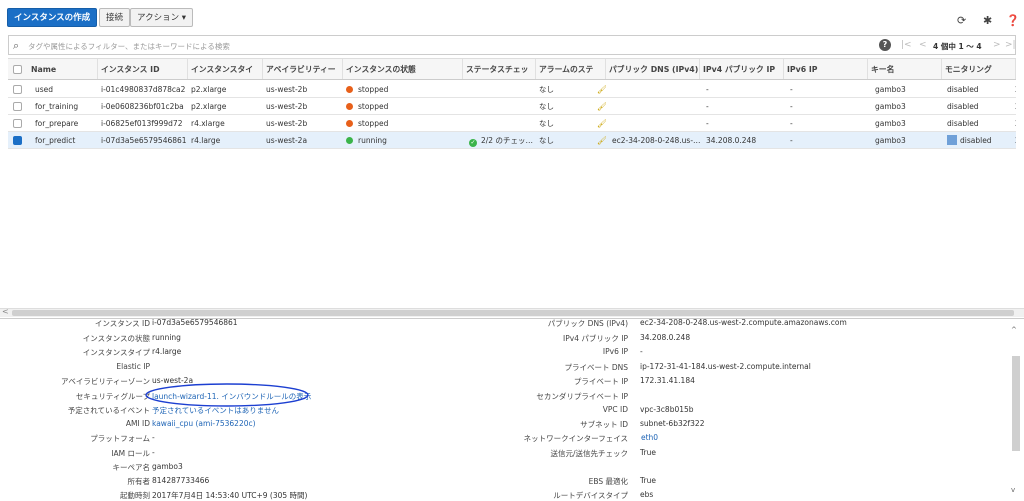 This screenshot has height=501, width=1024. I want to click on cell-state: stopped, so click(403, 89).